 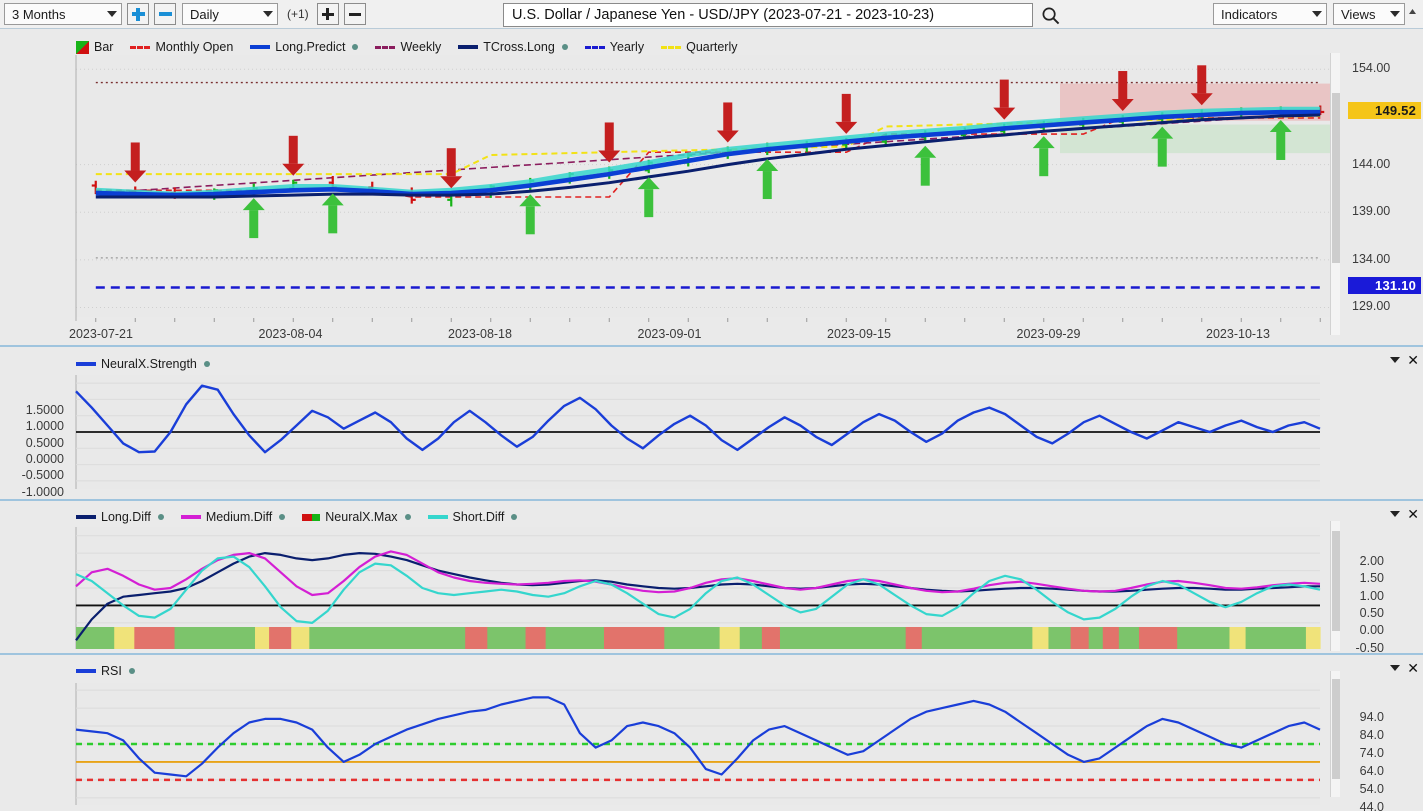 I want to click on views-select: Views, so click(x=1369, y=14).